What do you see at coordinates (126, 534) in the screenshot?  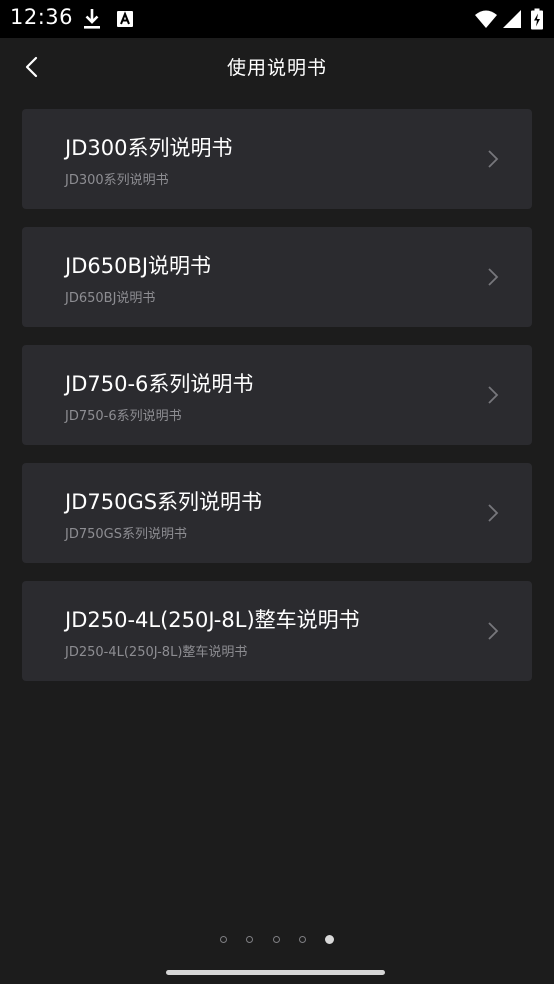 I see `manual-subtitle: JD750GS系列说明书` at bounding box center [126, 534].